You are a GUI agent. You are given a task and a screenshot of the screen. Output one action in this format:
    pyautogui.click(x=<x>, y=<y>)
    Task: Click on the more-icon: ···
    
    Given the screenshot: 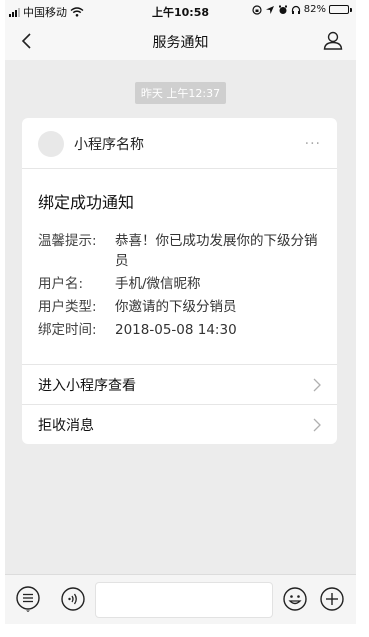 What is the action you would take?
    pyautogui.click(x=313, y=144)
    